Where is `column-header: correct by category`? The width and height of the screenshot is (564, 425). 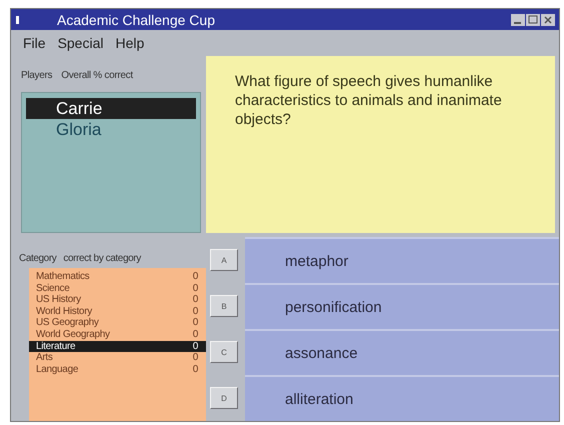
column-header: correct by category is located at coordinates (102, 259).